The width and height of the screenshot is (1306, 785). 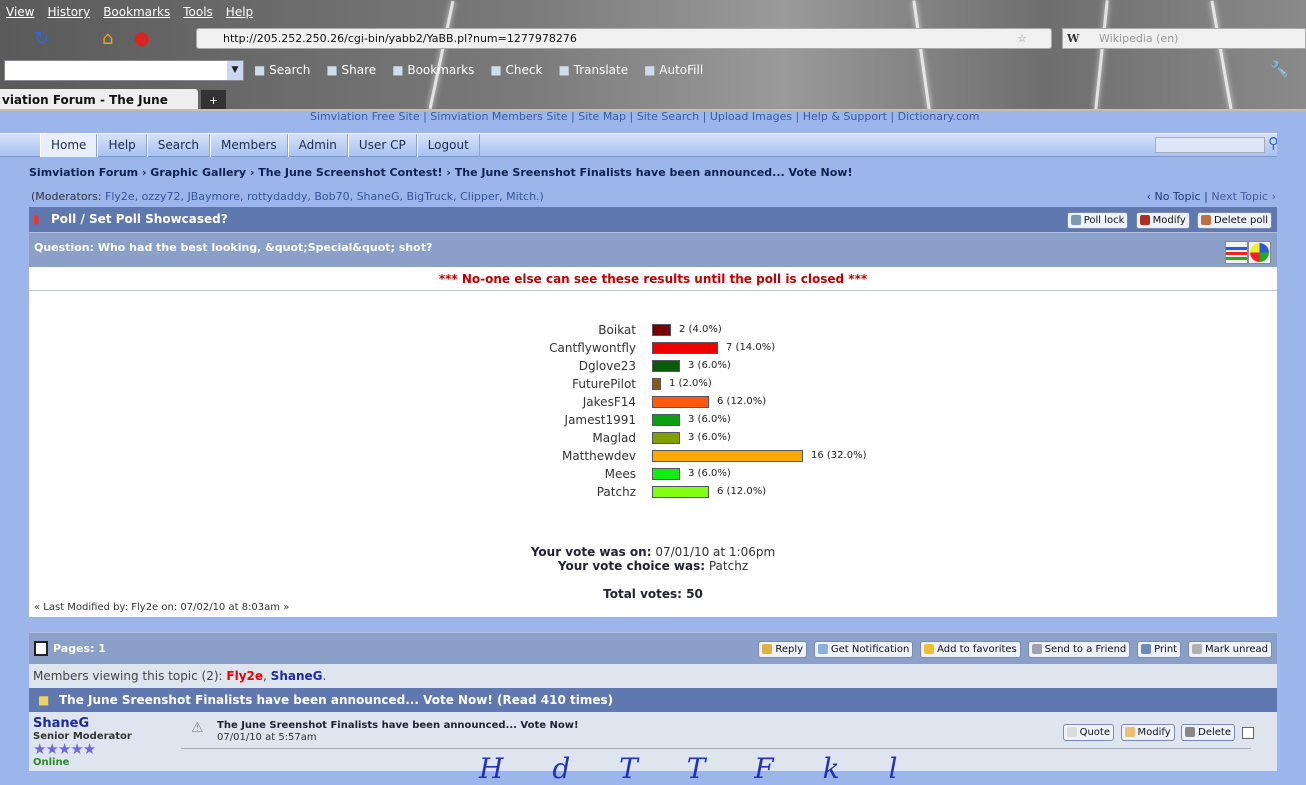 I want to click on wrench-icon: 🔧, so click(x=1279, y=69).